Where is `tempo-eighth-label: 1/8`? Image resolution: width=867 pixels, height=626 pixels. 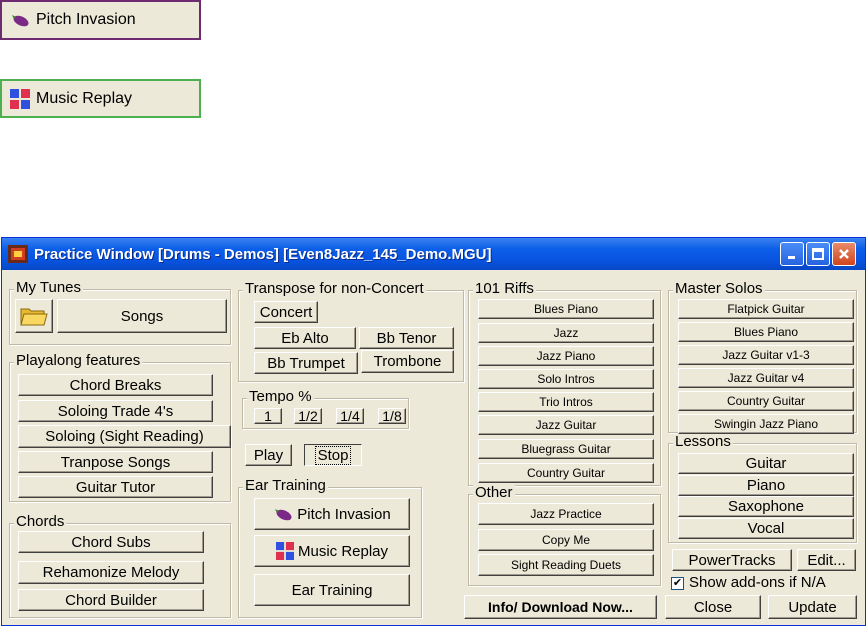
tempo-eighth-label: 1/8 is located at coordinates (392, 416).